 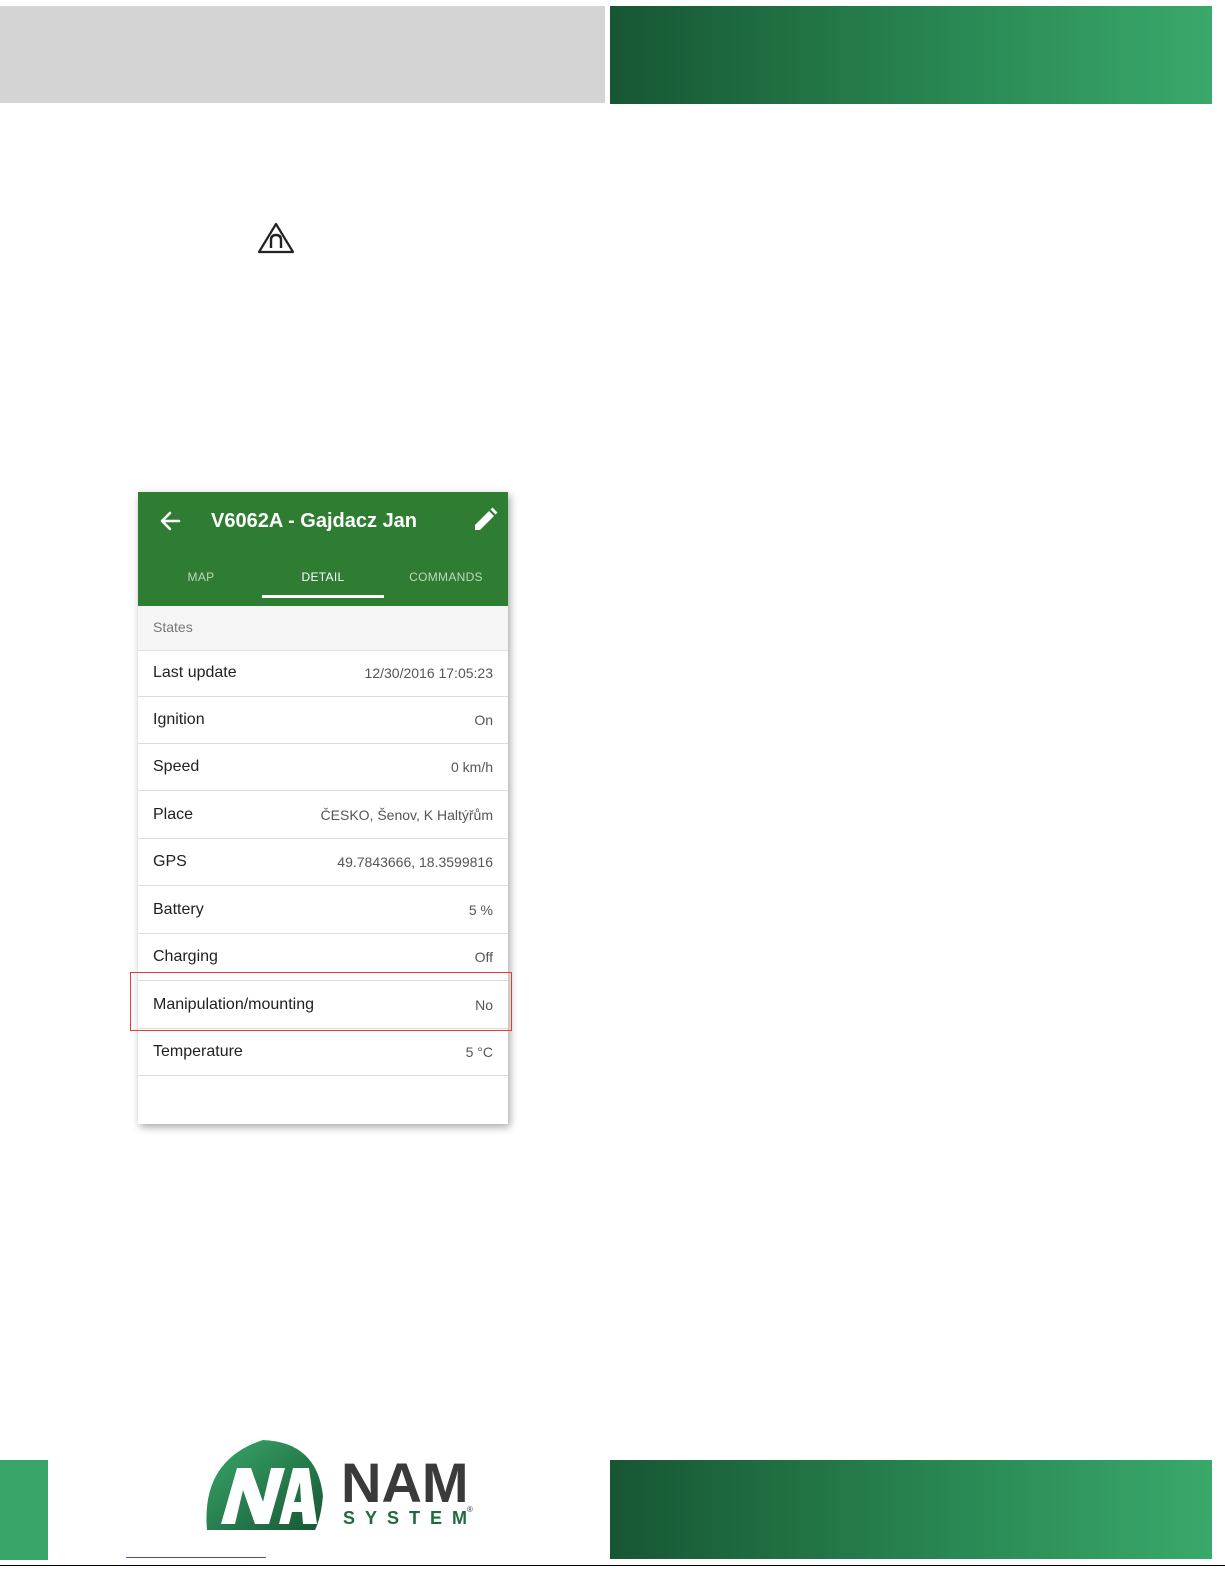 I want to click on detail-row-temperature: Temperature 5 °C, so click(x=323, y=1052).